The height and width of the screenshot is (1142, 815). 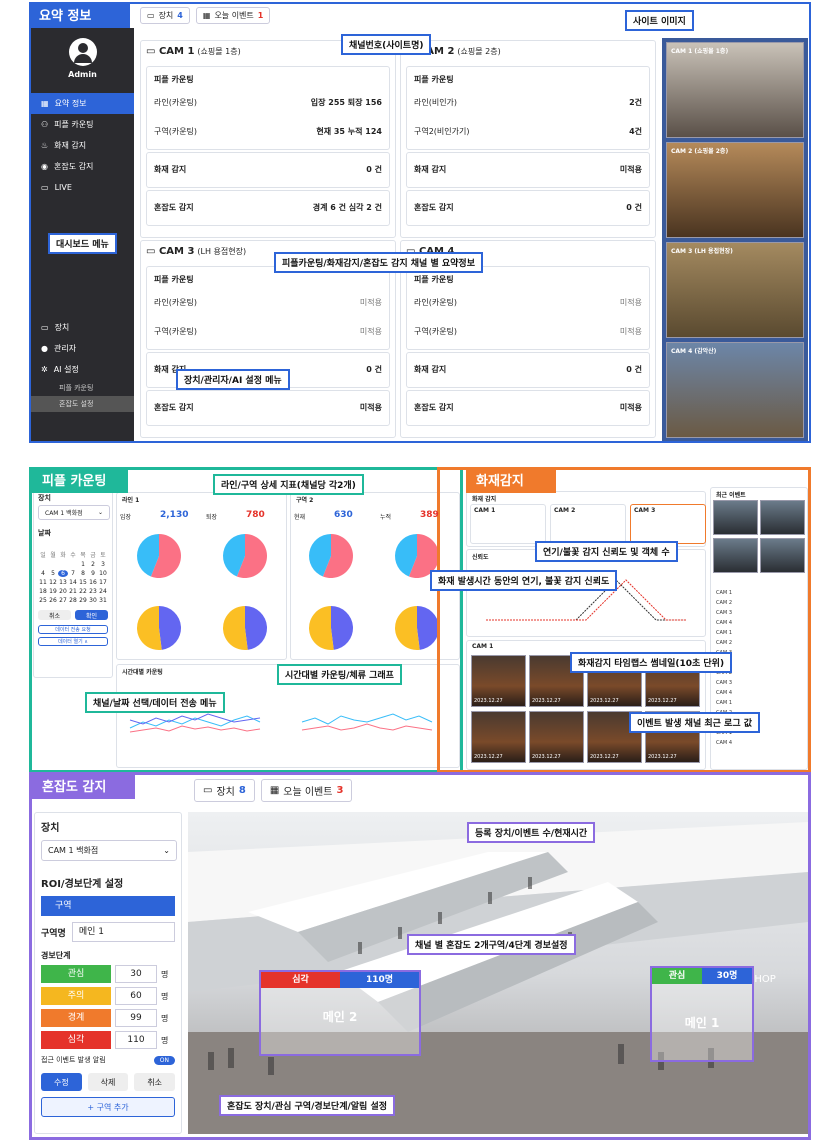 I want to click on cong-label: 혼잡도 감지, so click(x=174, y=207).